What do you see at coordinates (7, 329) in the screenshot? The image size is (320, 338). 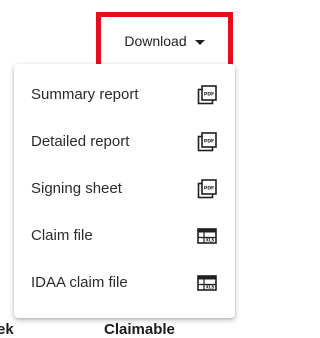 I see `column-header-partial: ek` at bounding box center [7, 329].